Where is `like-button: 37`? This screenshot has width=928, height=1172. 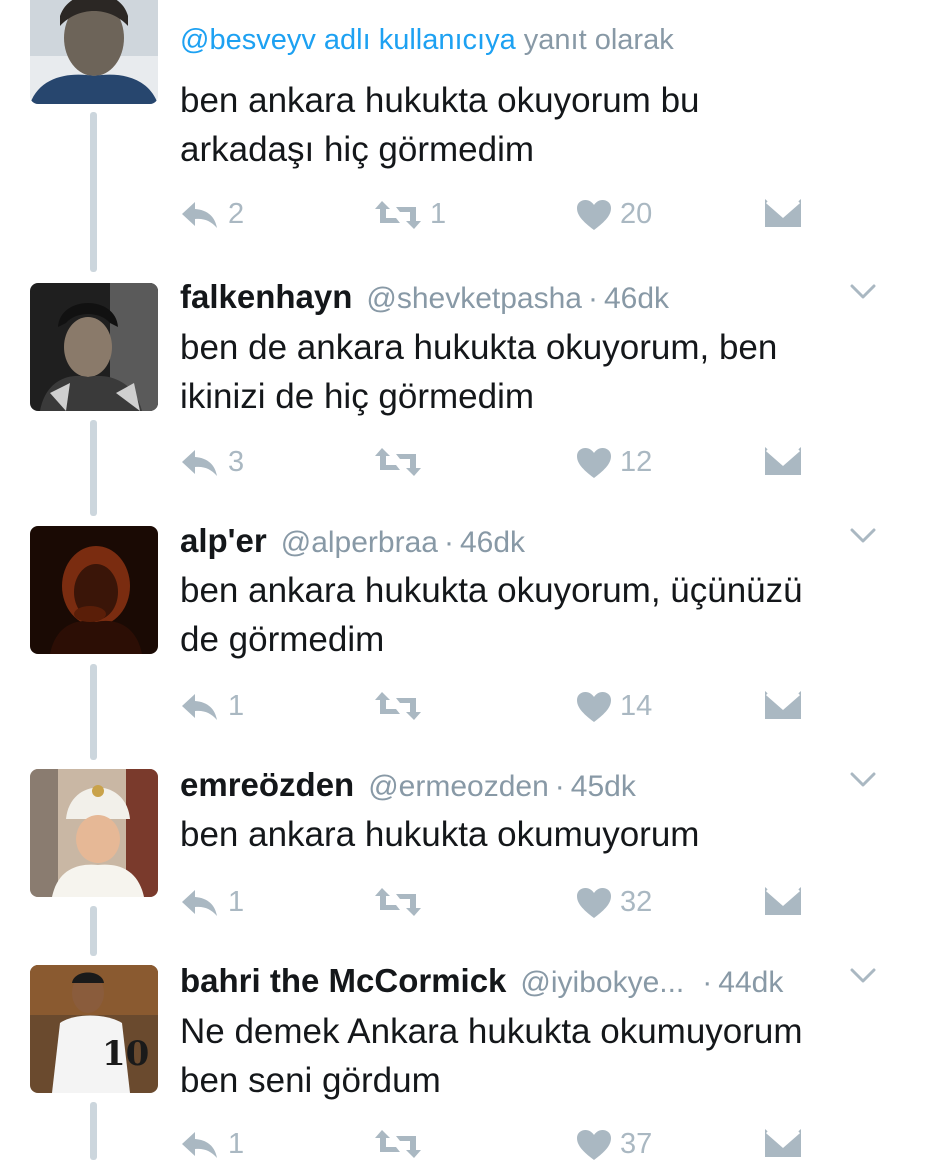 like-button: 37 is located at coordinates (614, 1144).